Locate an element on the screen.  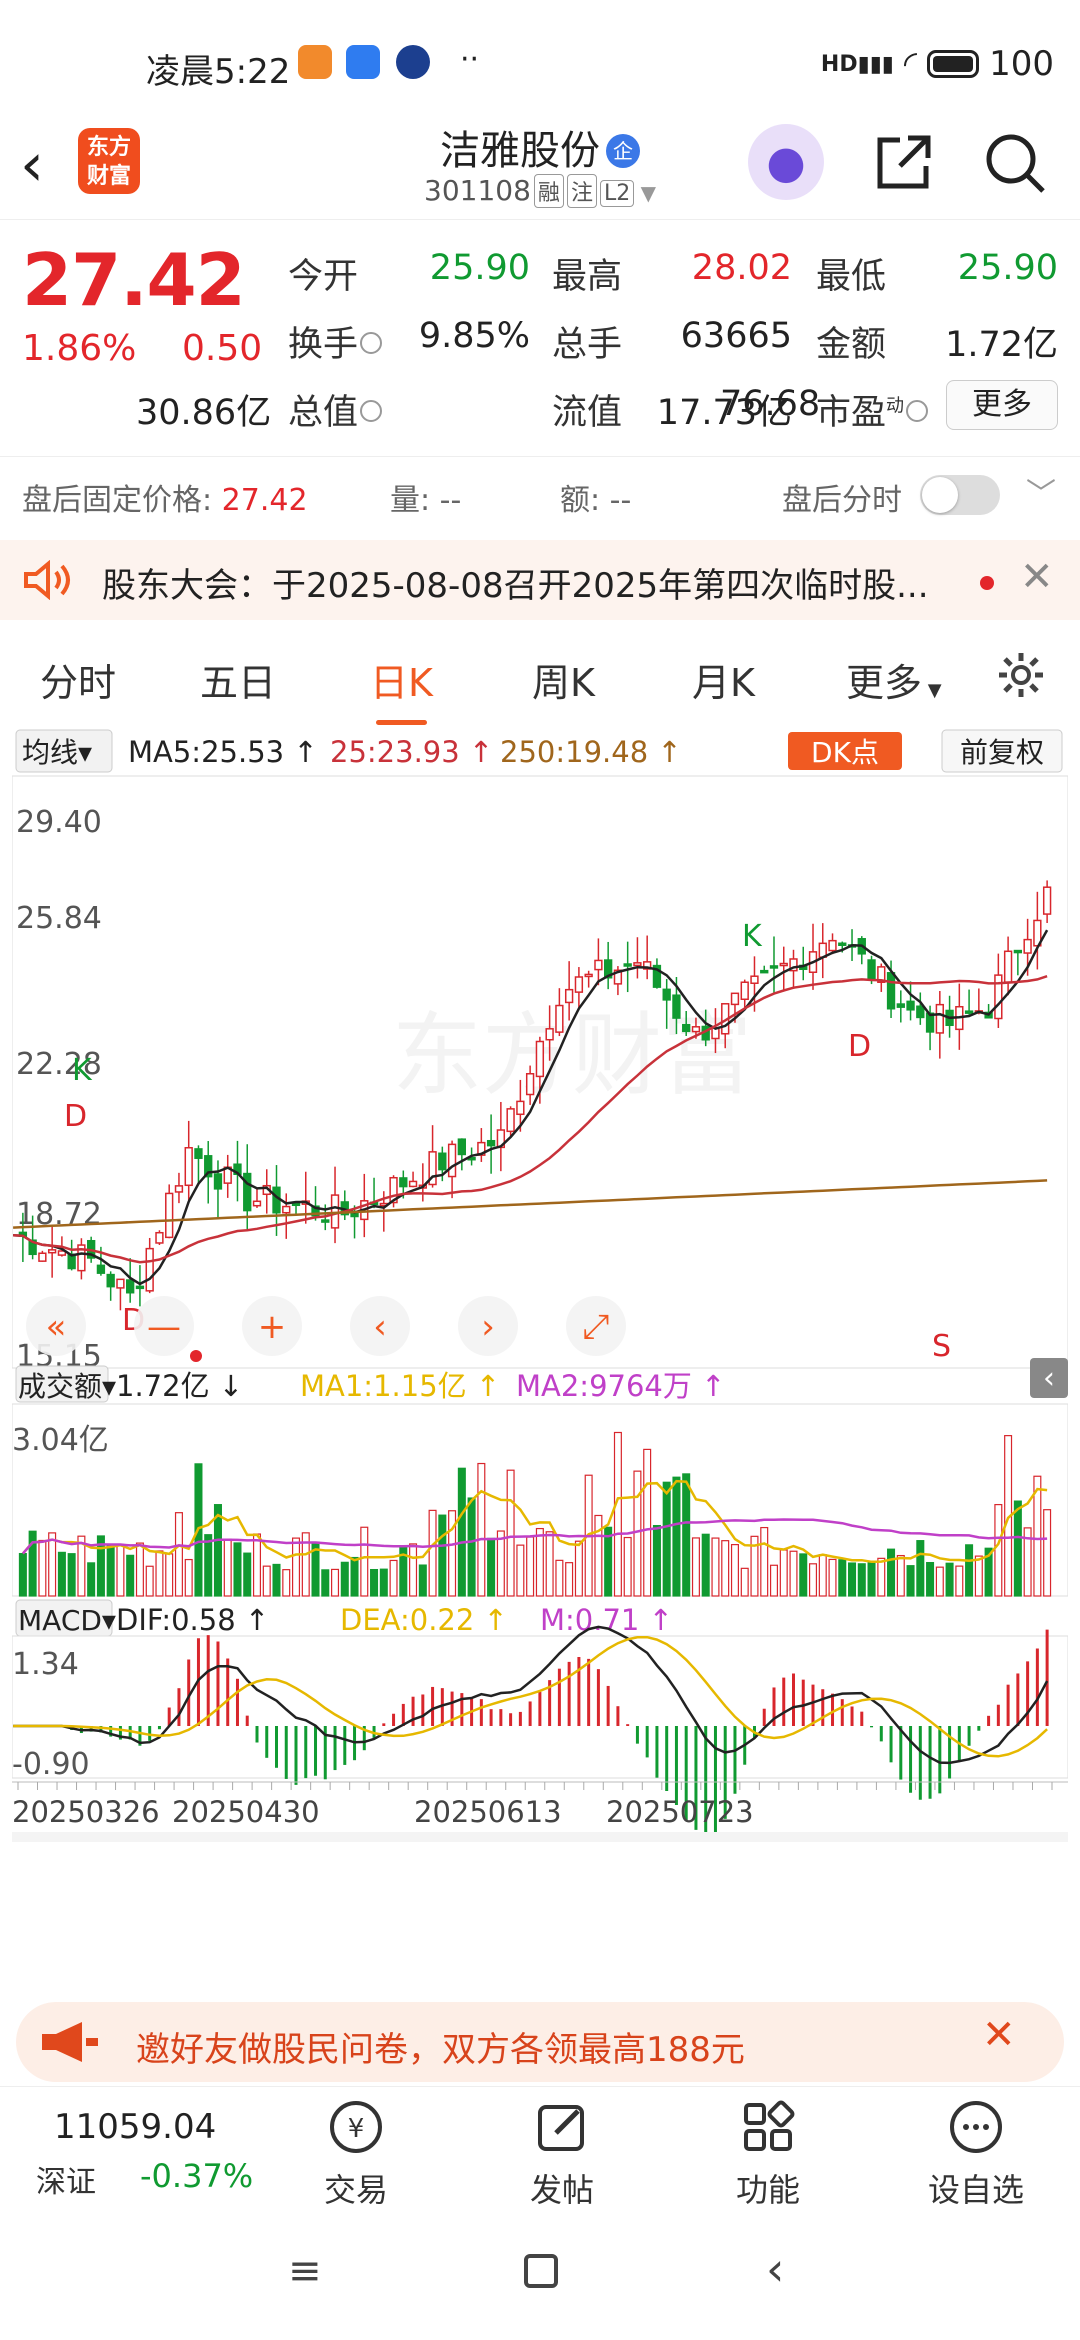
bottom-nav: 11059.04 深证 -0.37% ¥ 交易 发帖 功能 设自选 is located at coordinates (540, 2151).